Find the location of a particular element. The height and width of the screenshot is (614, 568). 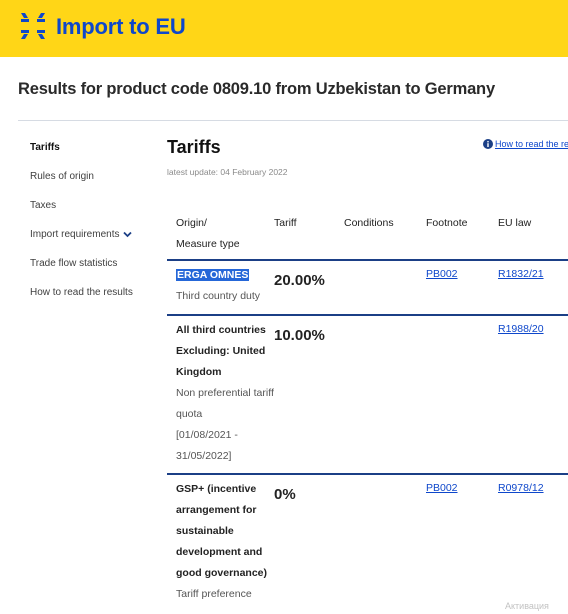

tariff-value: 0% is located at coordinates (285, 494).